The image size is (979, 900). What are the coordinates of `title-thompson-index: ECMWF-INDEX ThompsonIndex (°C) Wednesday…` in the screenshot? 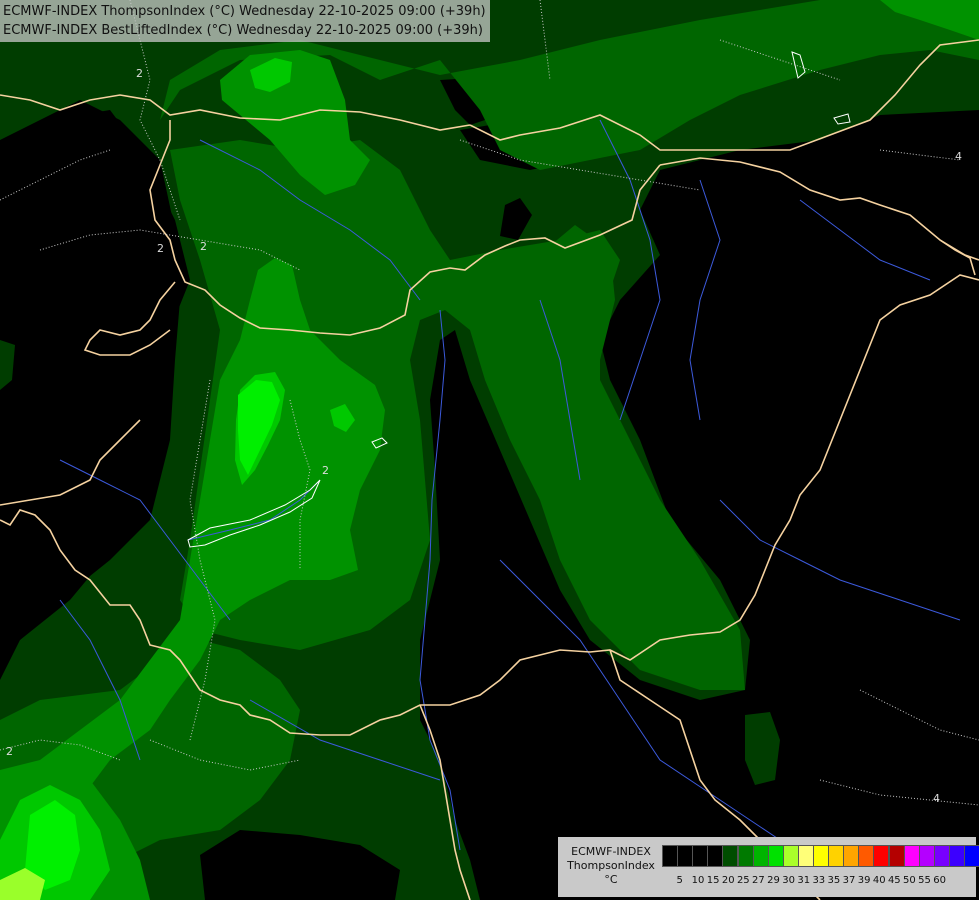 It's located at (244, 11).